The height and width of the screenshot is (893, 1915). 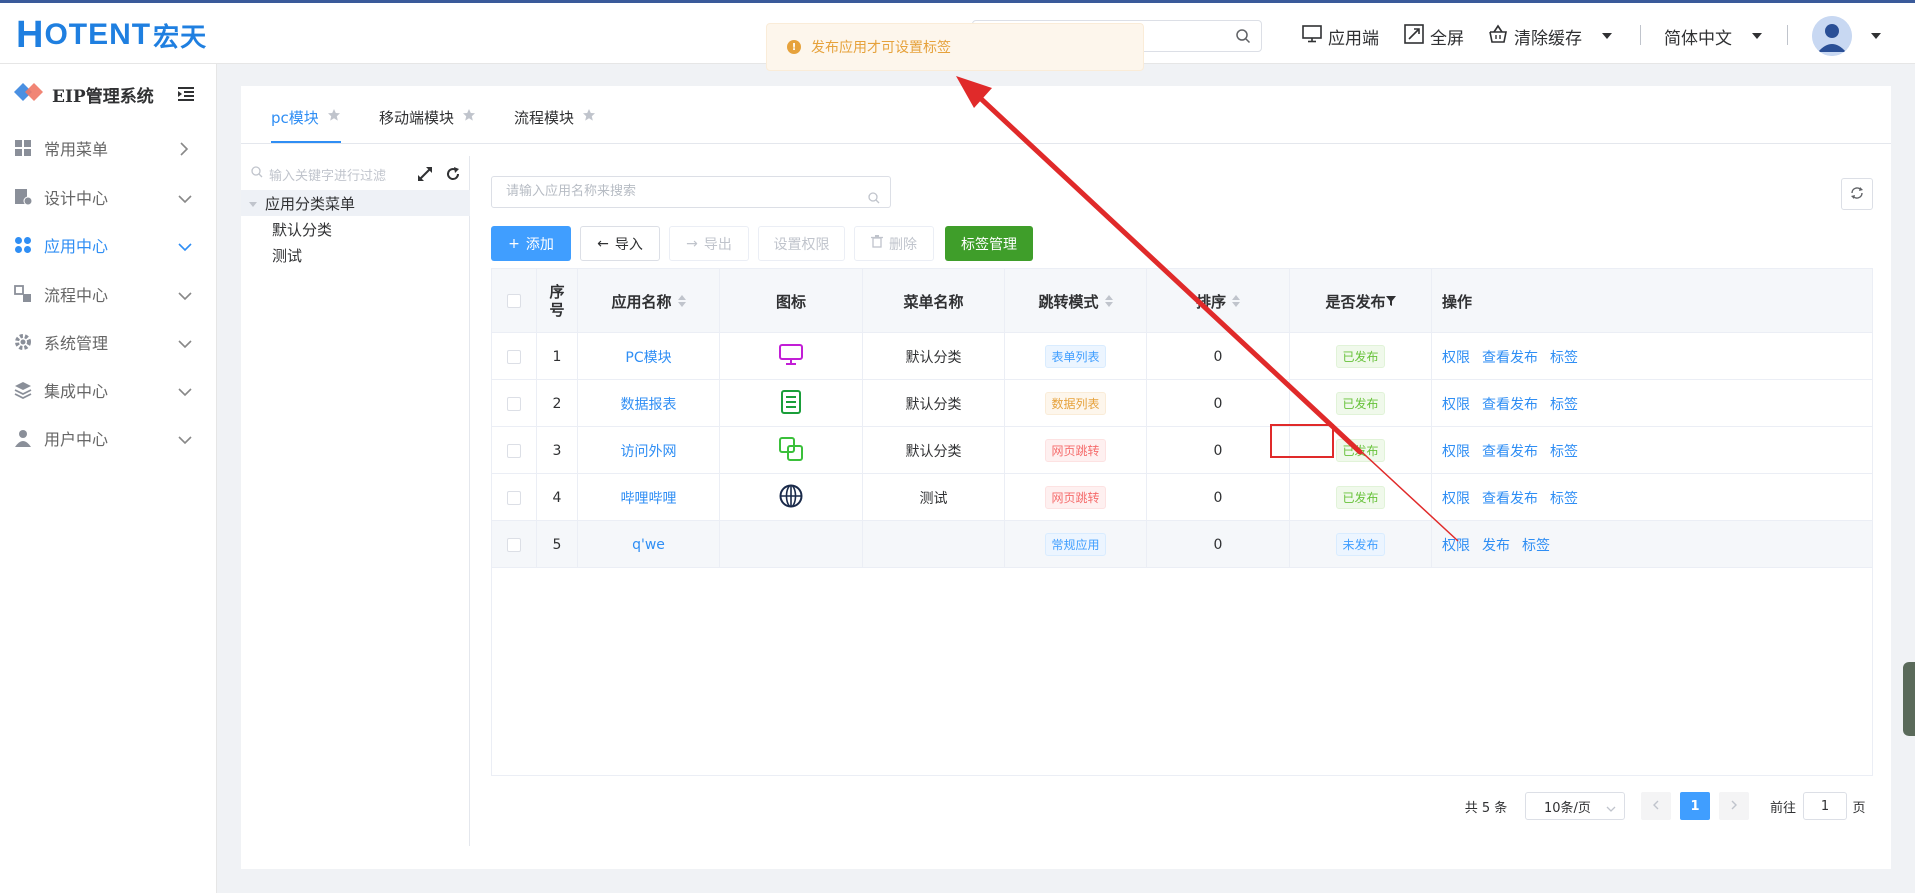 I want to click on tab-flow-module: 流程模块, so click(x=555, y=117).